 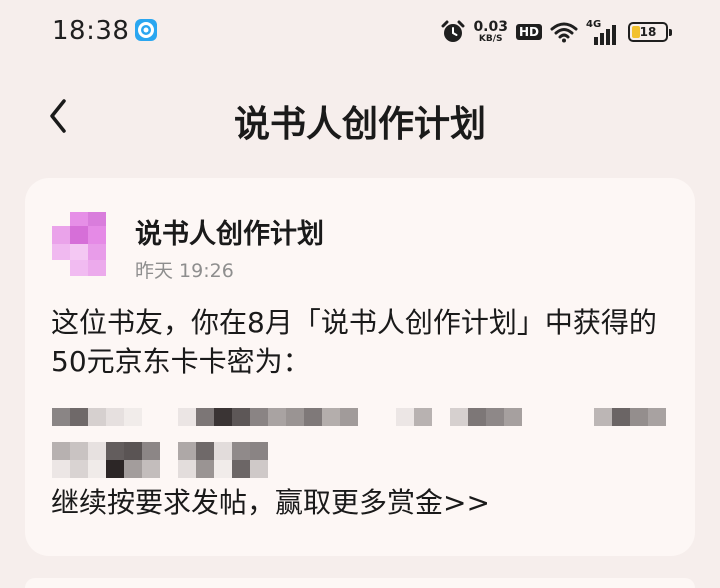 I want to click on status-time: 18:38, so click(x=91, y=31).